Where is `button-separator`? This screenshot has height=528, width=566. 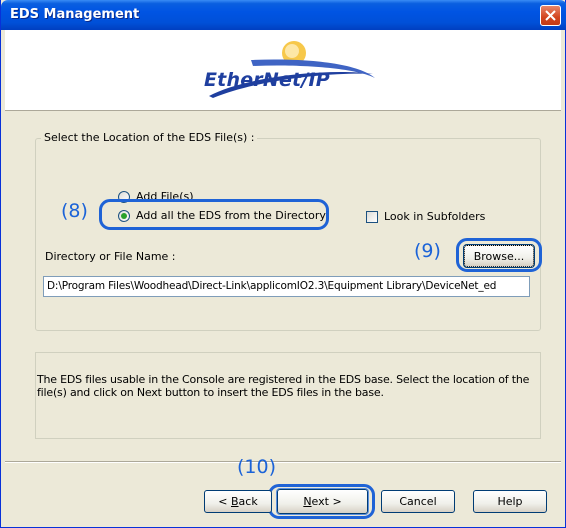 button-separator is located at coordinates (283, 462).